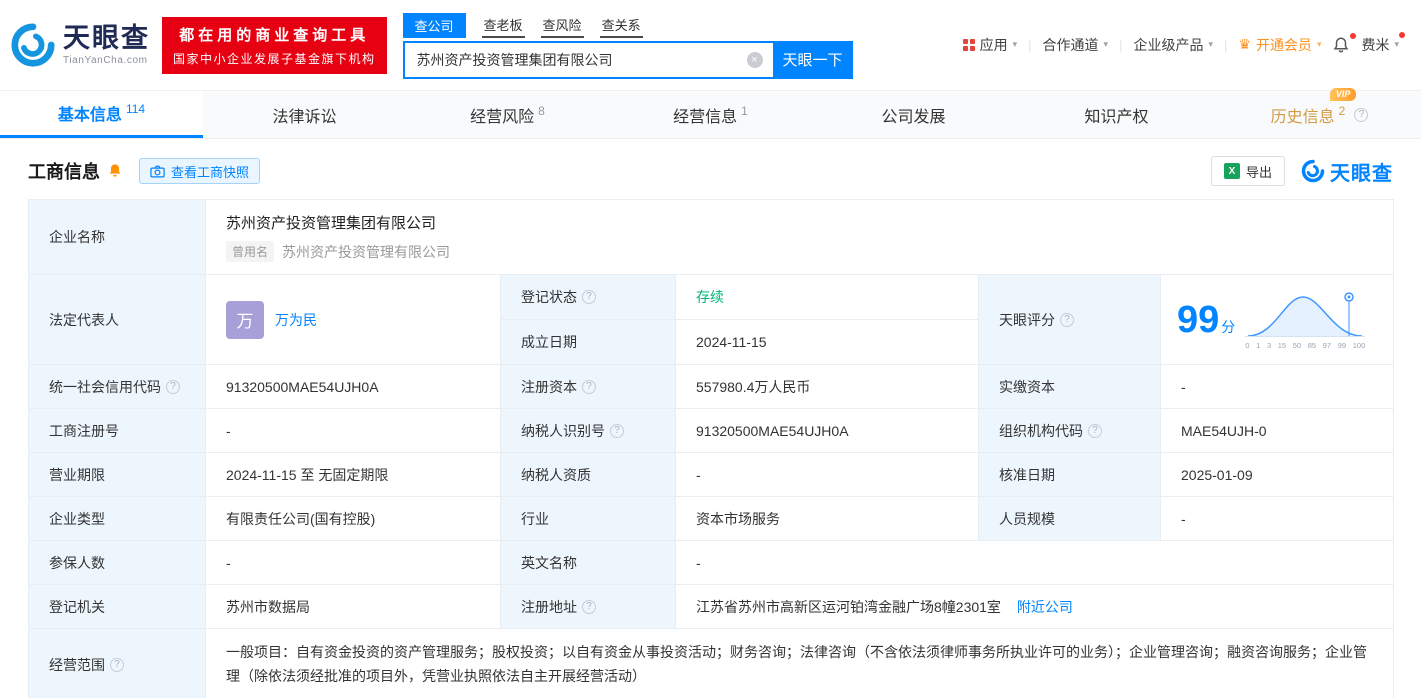 This screenshot has width=1421, height=698. I want to click on former-name: 苏州资产投资管理有限公司, so click(366, 251).